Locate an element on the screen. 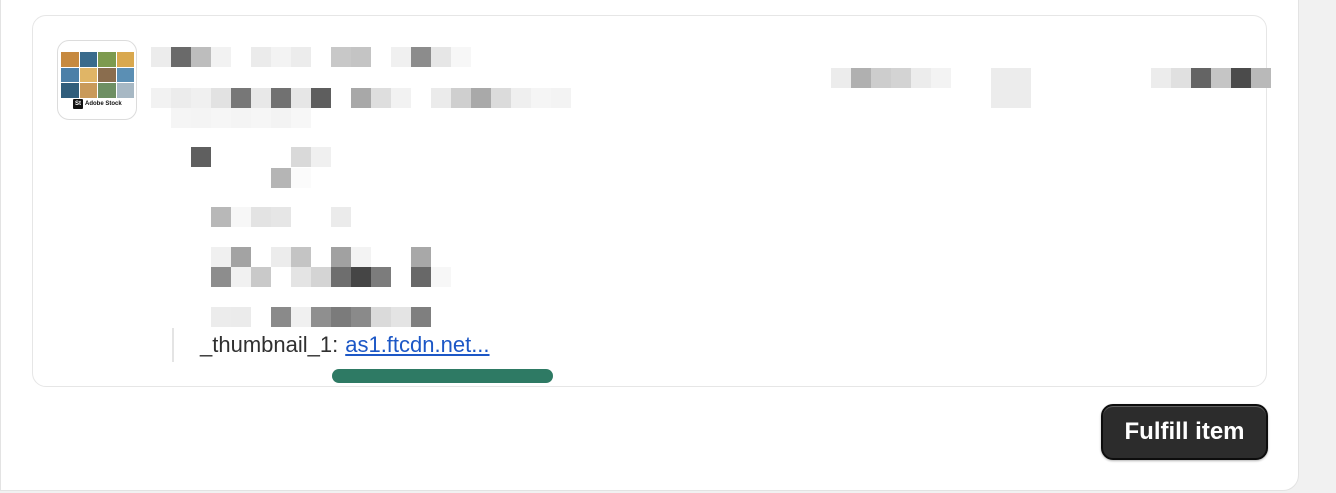  adobe-stock-logo: St Adobe Stock is located at coordinates (97, 104).